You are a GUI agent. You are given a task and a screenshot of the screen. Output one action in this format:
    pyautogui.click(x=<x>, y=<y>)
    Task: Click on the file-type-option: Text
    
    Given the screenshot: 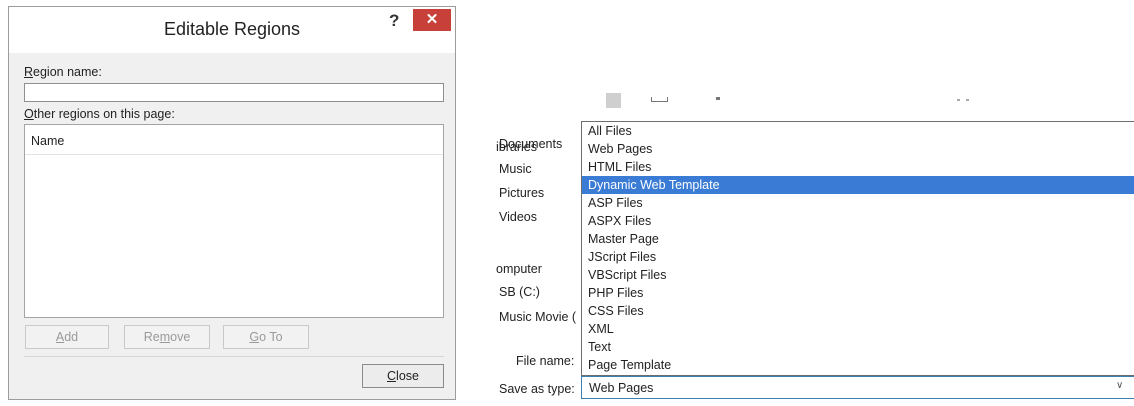 What is the action you would take?
    pyautogui.click(x=858, y=347)
    